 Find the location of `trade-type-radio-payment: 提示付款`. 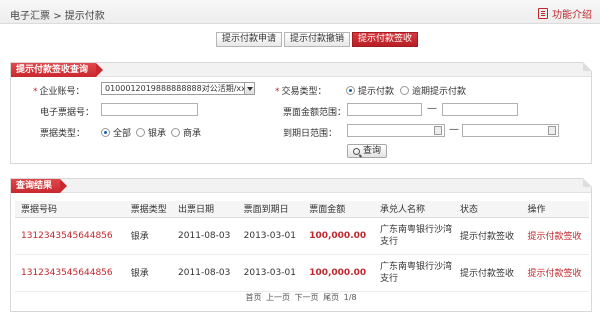

trade-type-radio-payment: 提示付款 is located at coordinates (370, 90).